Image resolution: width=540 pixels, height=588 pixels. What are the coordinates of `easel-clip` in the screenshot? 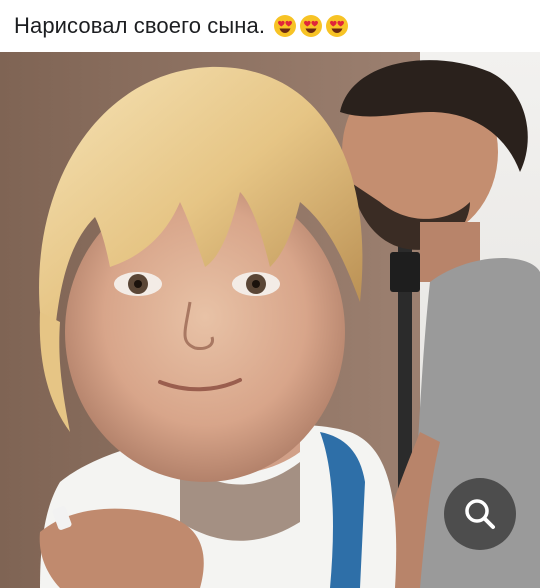 It's located at (405, 272).